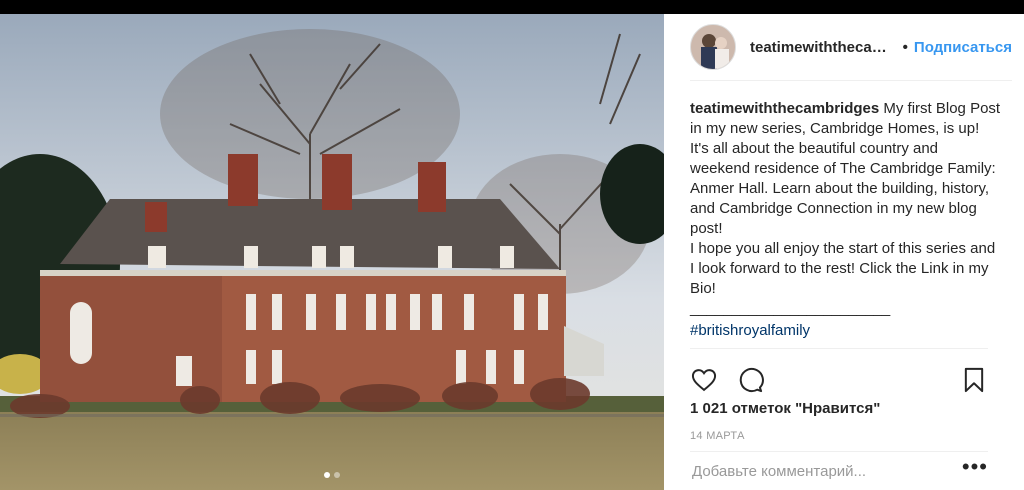 The width and height of the screenshot is (1024, 490). What do you see at coordinates (826, 471) in the screenshot?
I see `comment-input` at bounding box center [826, 471].